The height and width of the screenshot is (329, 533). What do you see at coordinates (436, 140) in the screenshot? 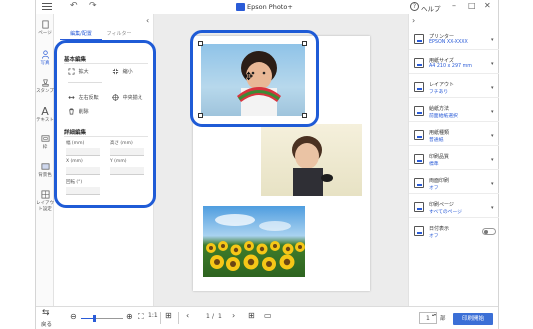
I see `setting-value: 普通紙` at bounding box center [436, 140].